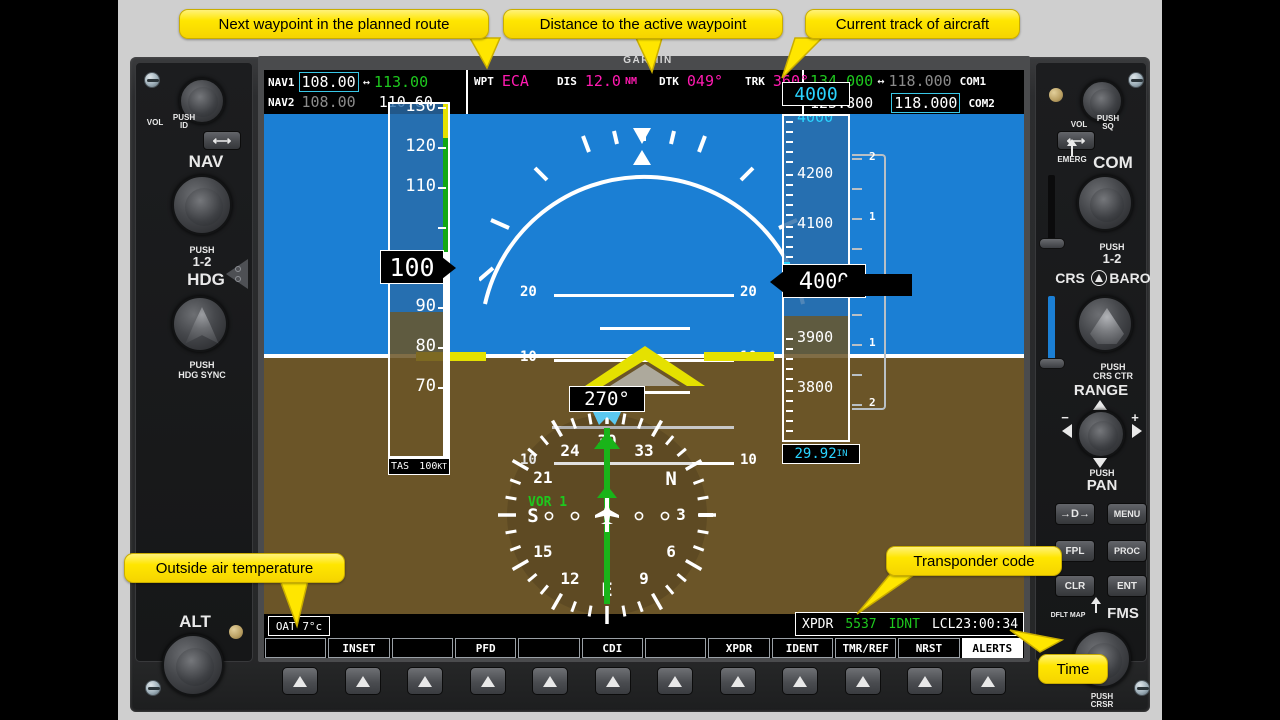 This screenshot has height=720, width=1280. I want to click on callout-distance: Distance to the active waypoint, so click(643, 24).